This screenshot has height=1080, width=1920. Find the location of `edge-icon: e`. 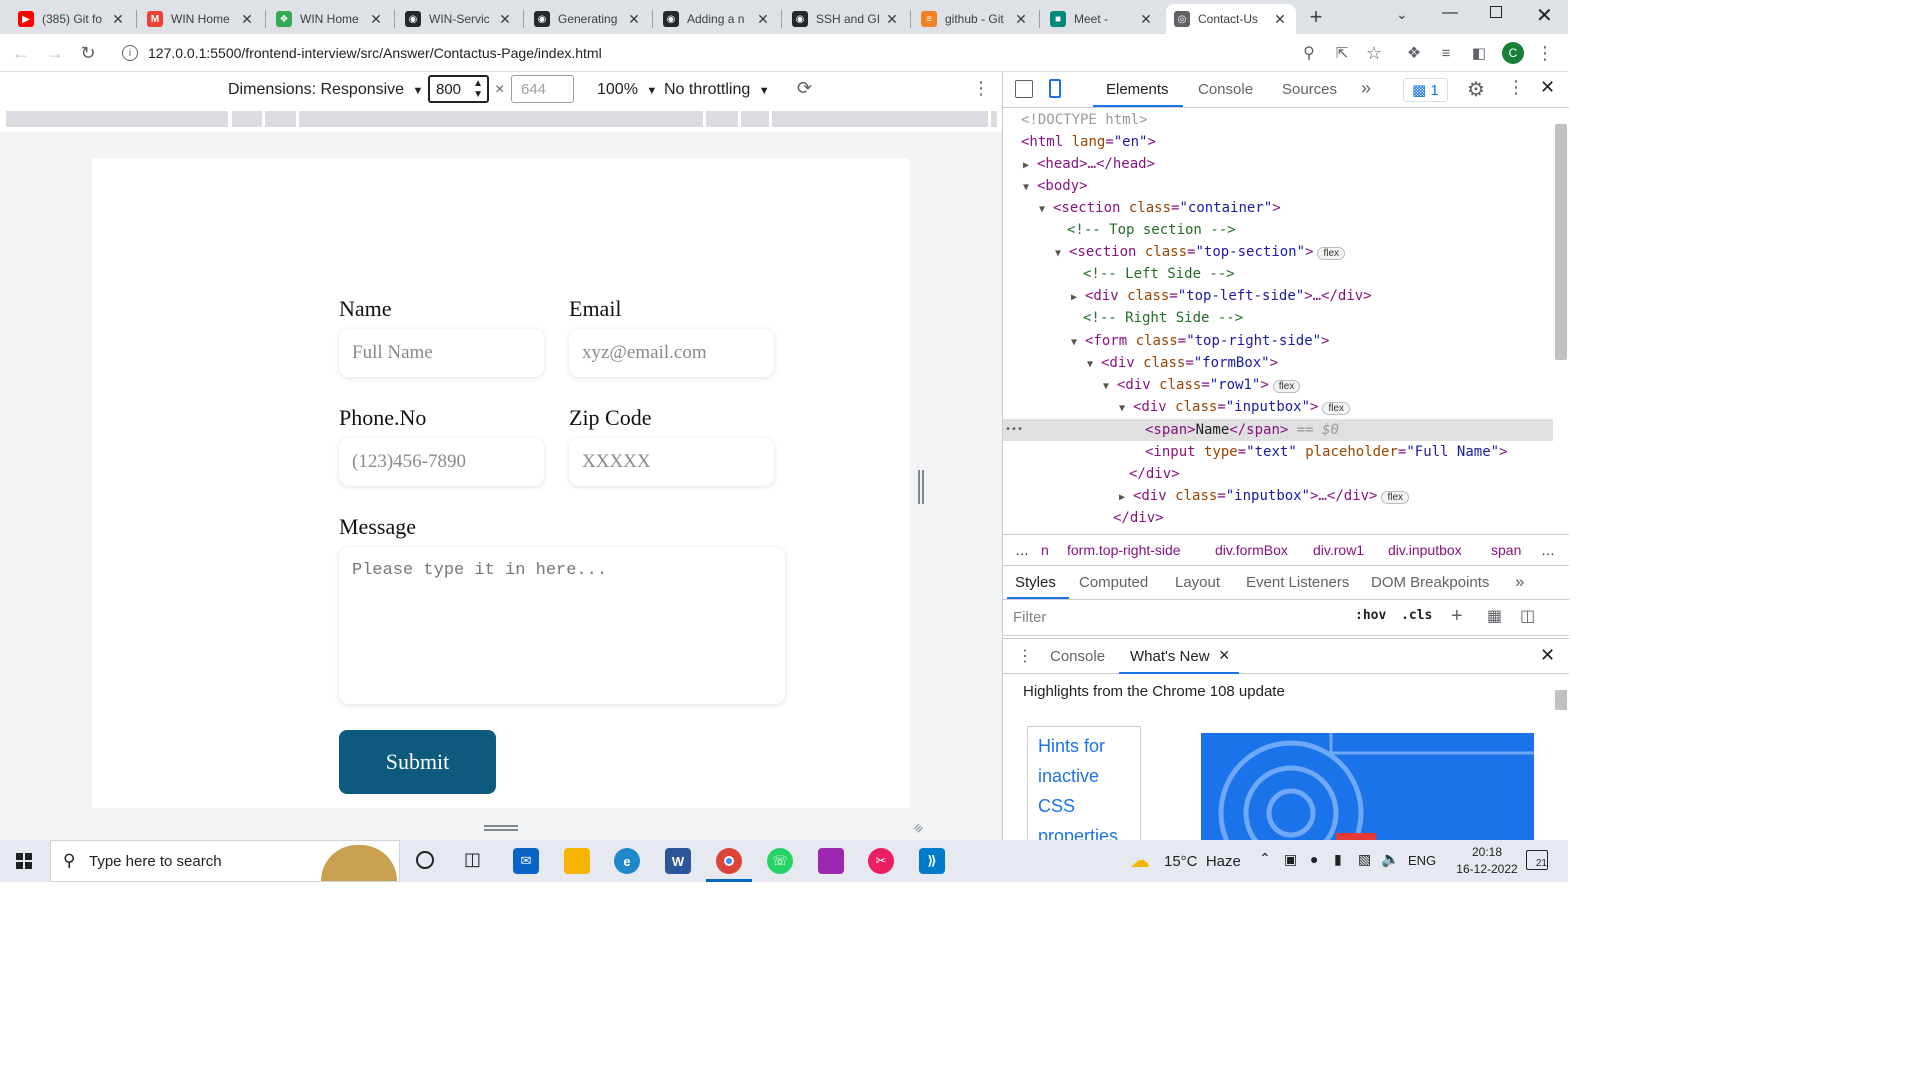

edge-icon: e is located at coordinates (627, 861).